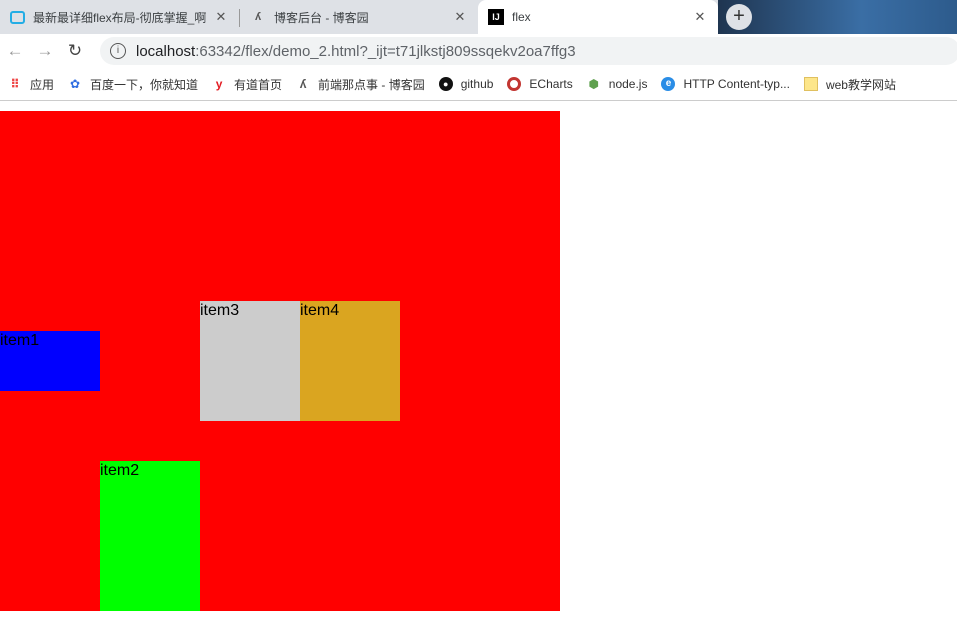 The width and height of the screenshot is (957, 641). What do you see at coordinates (50, 361) in the screenshot?
I see `item1-box: item1` at bounding box center [50, 361].